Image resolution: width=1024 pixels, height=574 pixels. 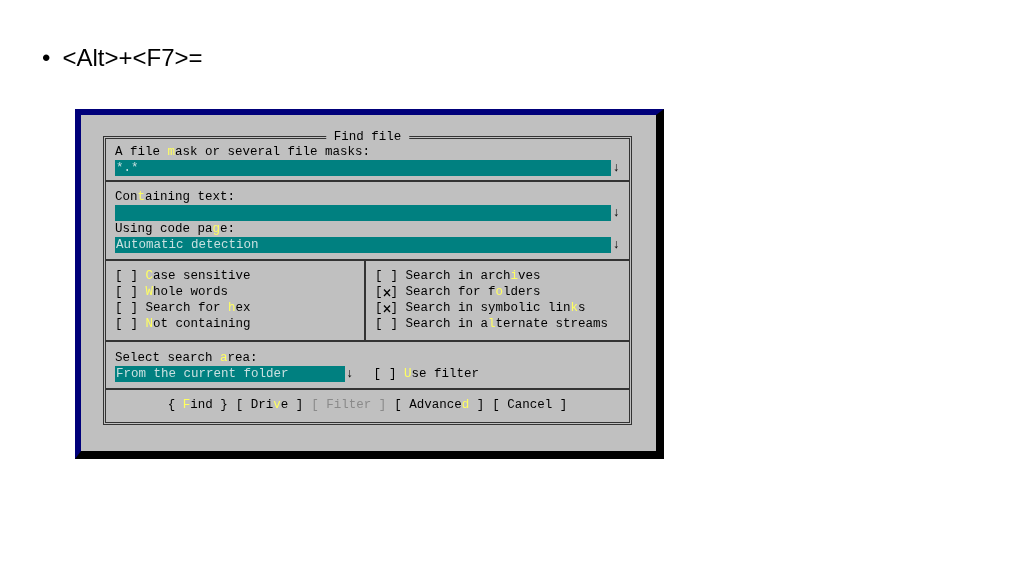 What do you see at coordinates (442, 374) in the screenshot?
I see `checkbox-label: Use filter` at bounding box center [442, 374].